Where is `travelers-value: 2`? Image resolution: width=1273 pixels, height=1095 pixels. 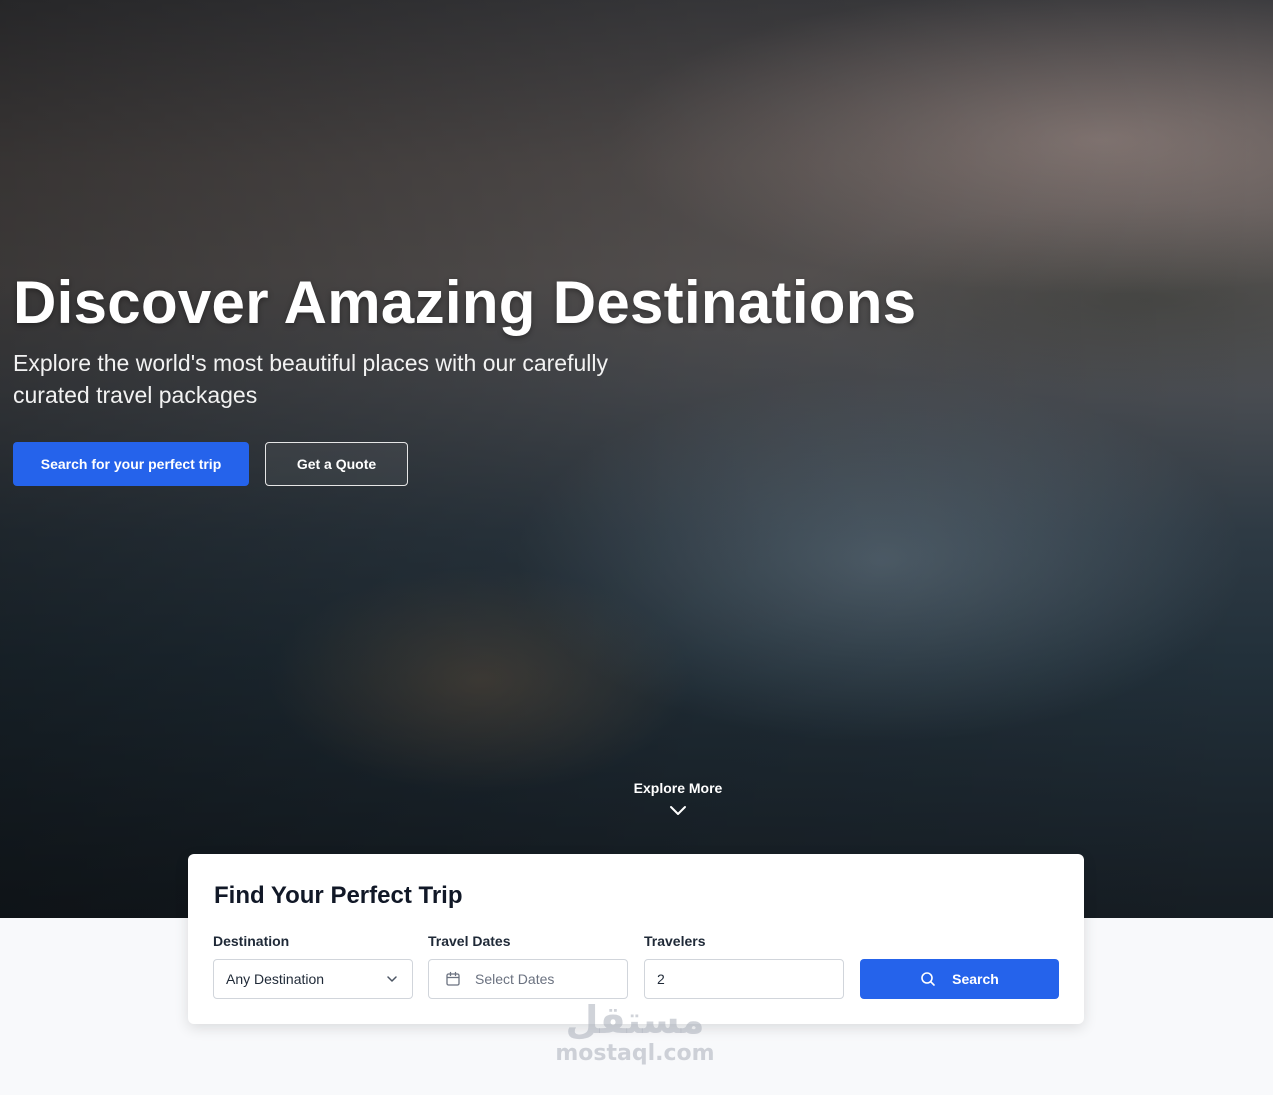
travelers-value: 2 is located at coordinates (661, 979).